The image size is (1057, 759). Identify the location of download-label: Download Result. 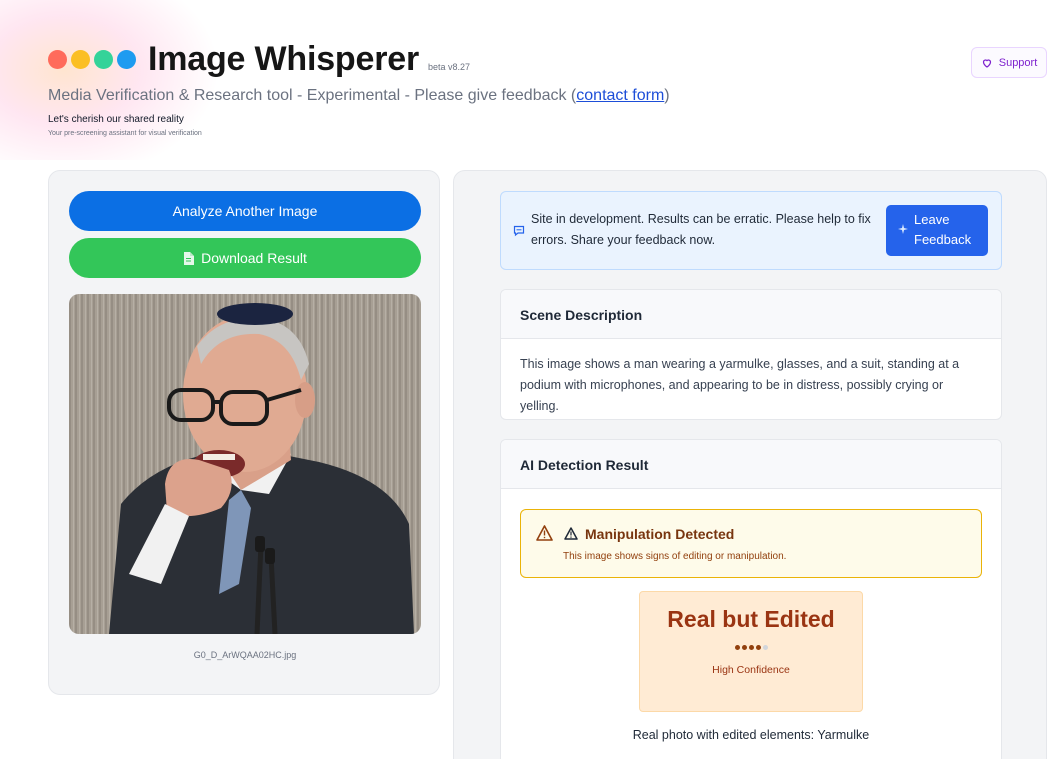
(254, 258).